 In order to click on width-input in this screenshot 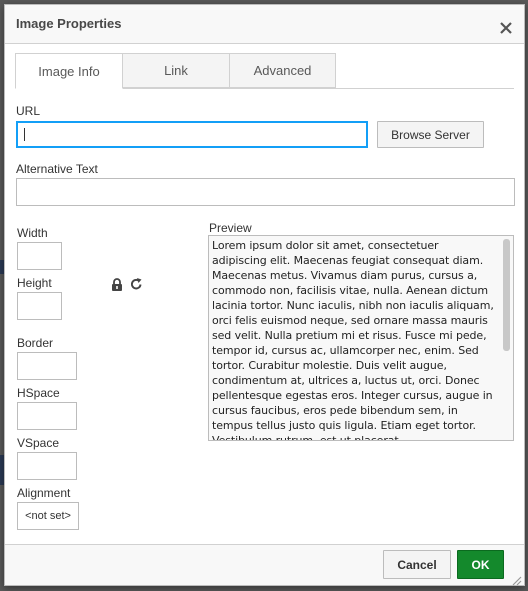, I will do `click(39, 256)`.